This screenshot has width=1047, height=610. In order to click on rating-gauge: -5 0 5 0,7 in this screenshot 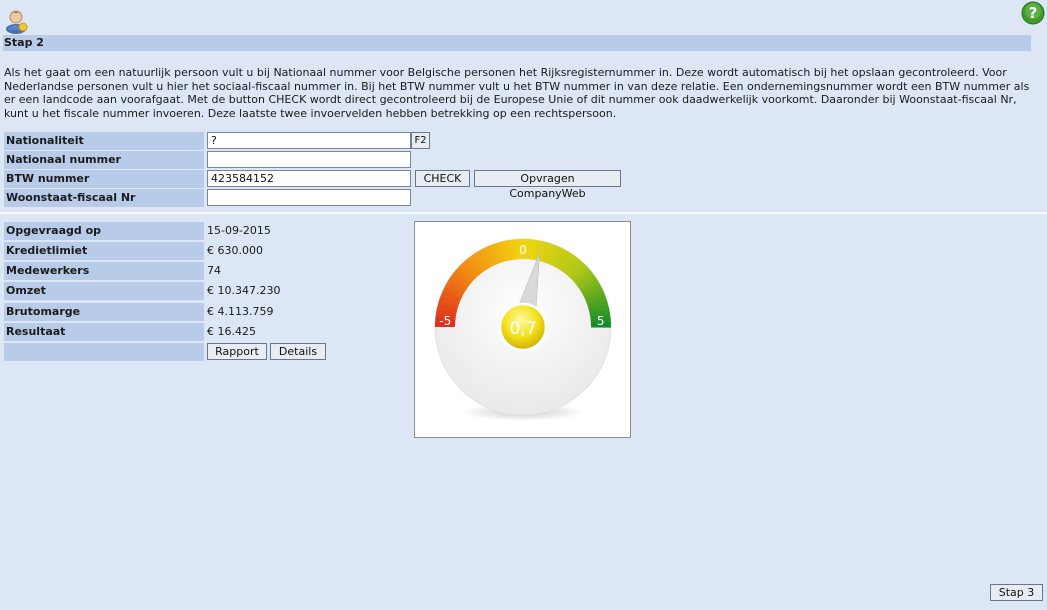, I will do `click(522, 329)`.